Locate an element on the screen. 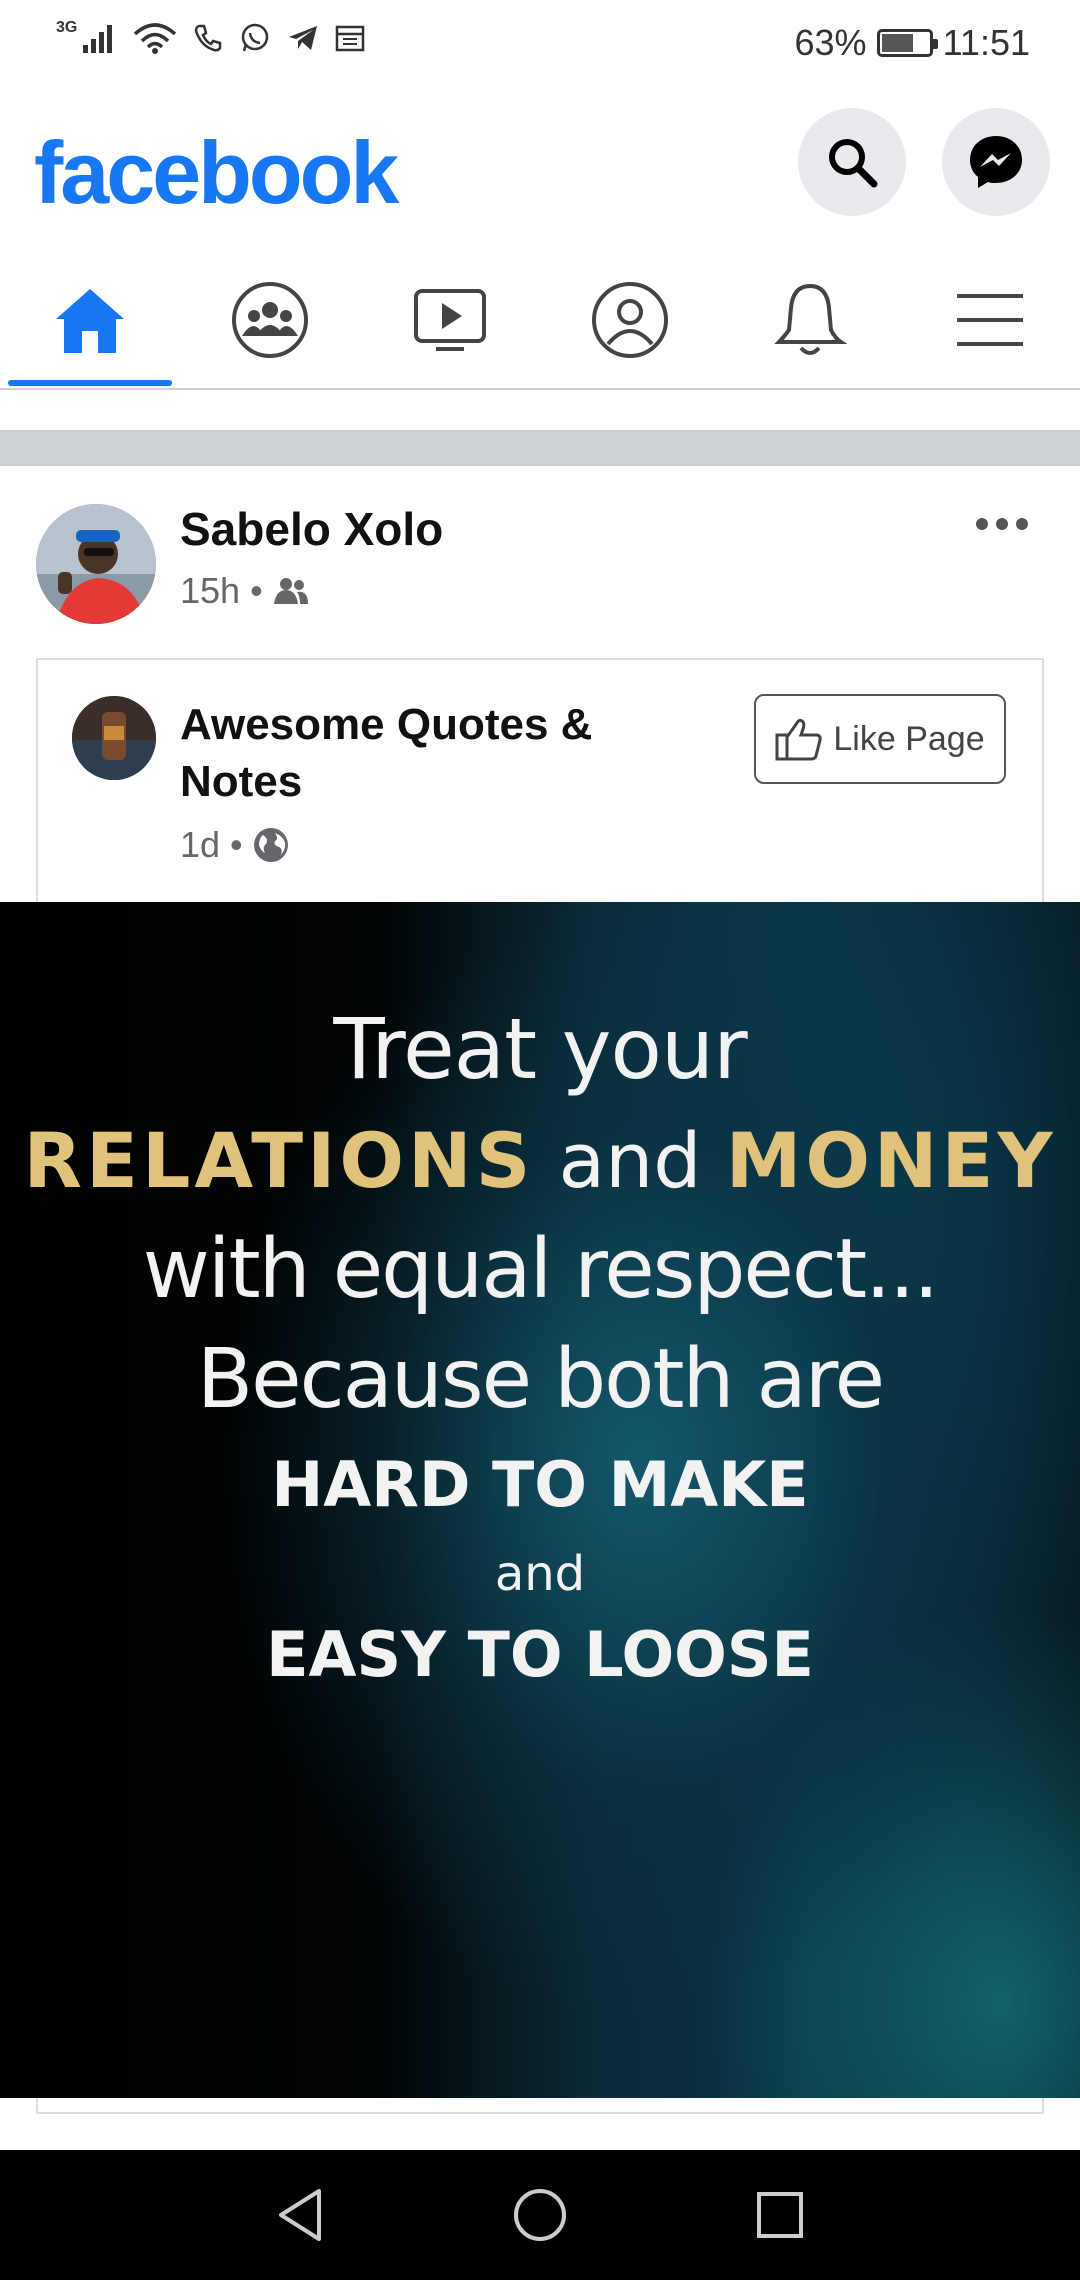  home-icon is located at coordinates (90, 321).